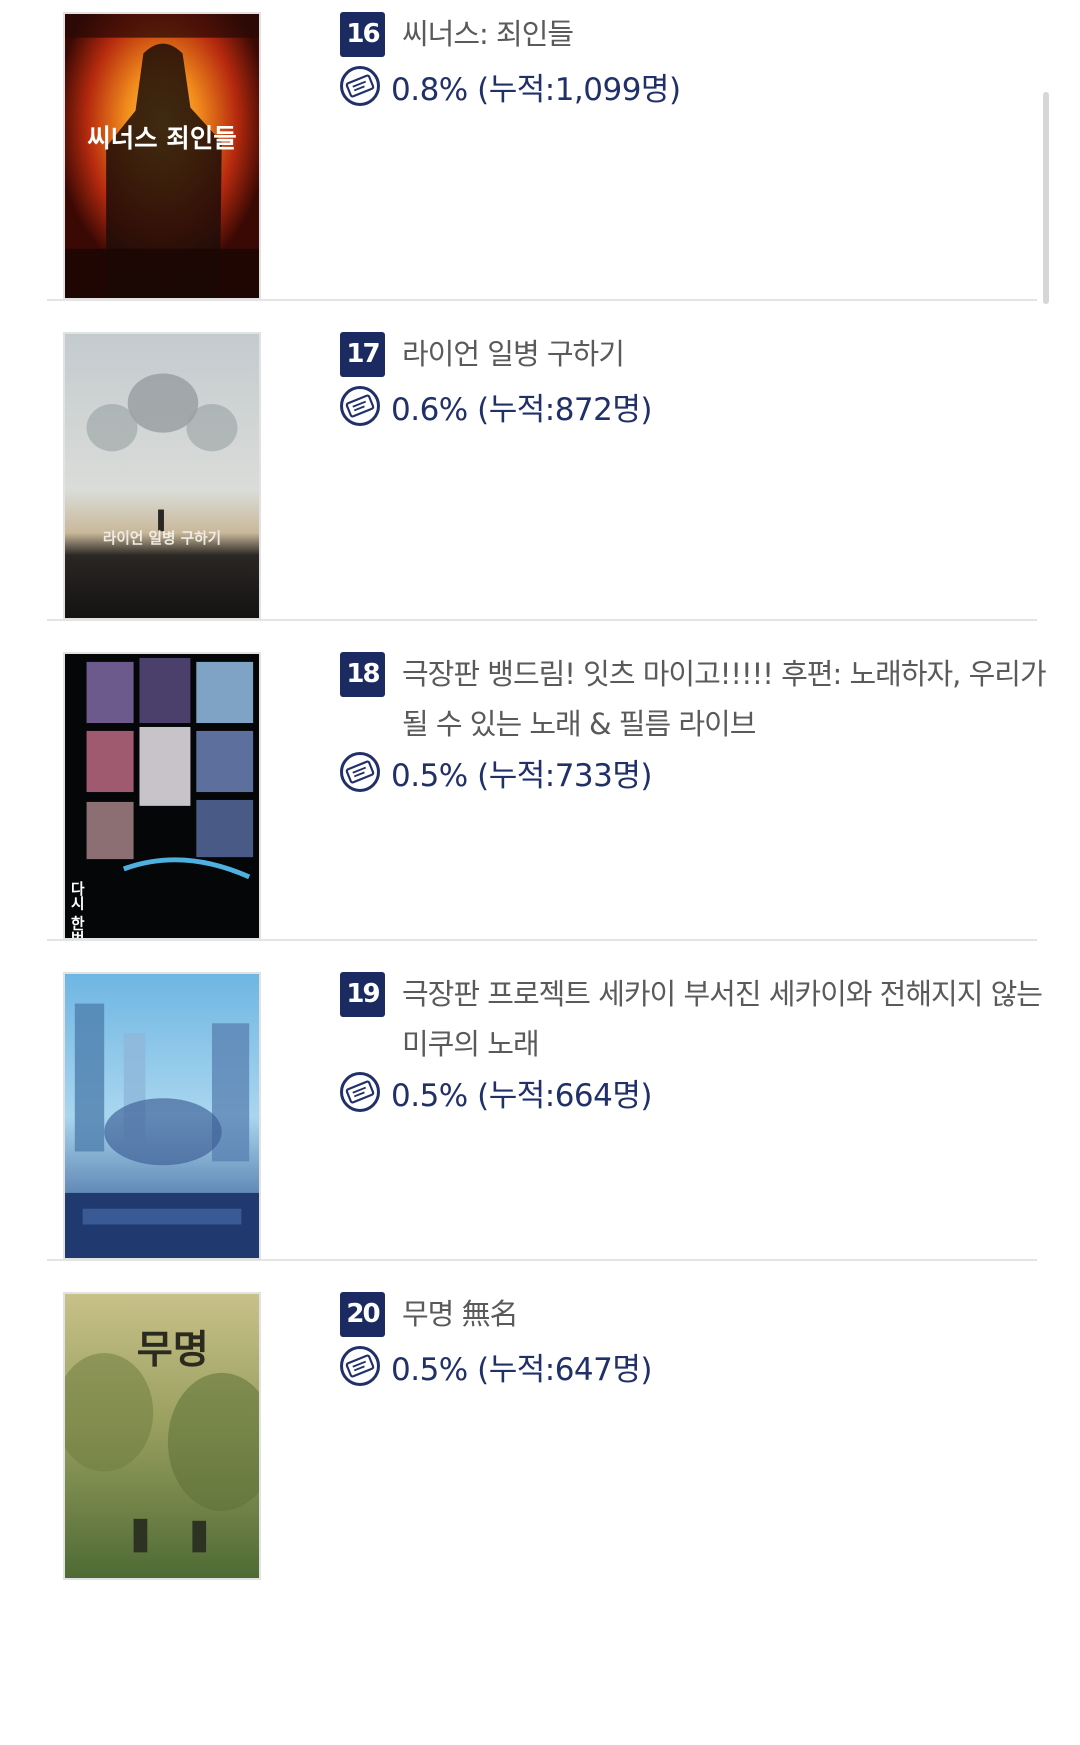  What do you see at coordinates (362, 34) in the screenshot?
I see `rank-badge: 16` at bounding box center [362, 34].